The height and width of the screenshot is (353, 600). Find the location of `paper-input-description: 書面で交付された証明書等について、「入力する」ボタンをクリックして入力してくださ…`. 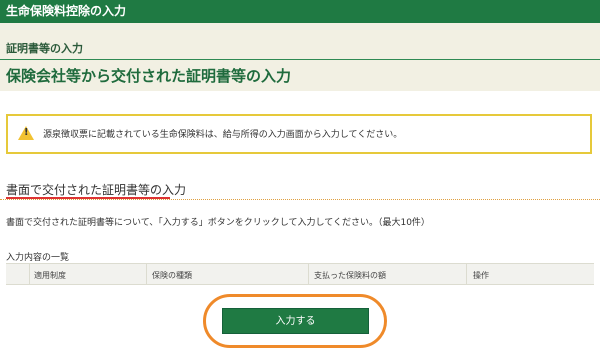

paper-input-description: 書面で交付された証明書等について、「入力する」ボタンをクリックして入力してくださ… is located at coordinates (218, 223).